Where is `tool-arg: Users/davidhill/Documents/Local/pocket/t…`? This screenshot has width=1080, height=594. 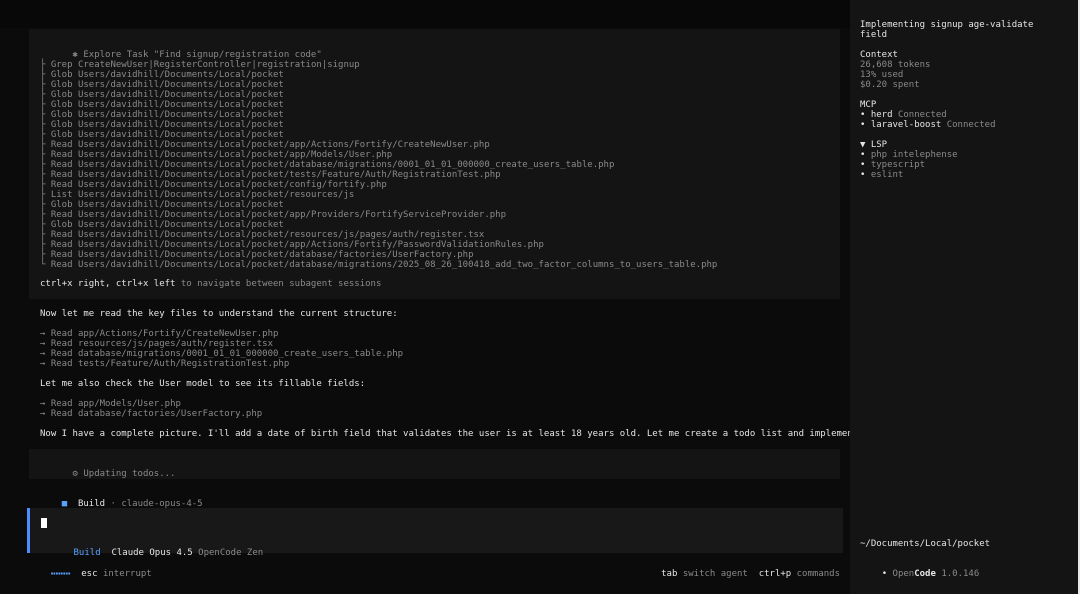 tool-arg: Users/davidhill/Documents/Local/pocket/t… is located at coordinates (289, 175).